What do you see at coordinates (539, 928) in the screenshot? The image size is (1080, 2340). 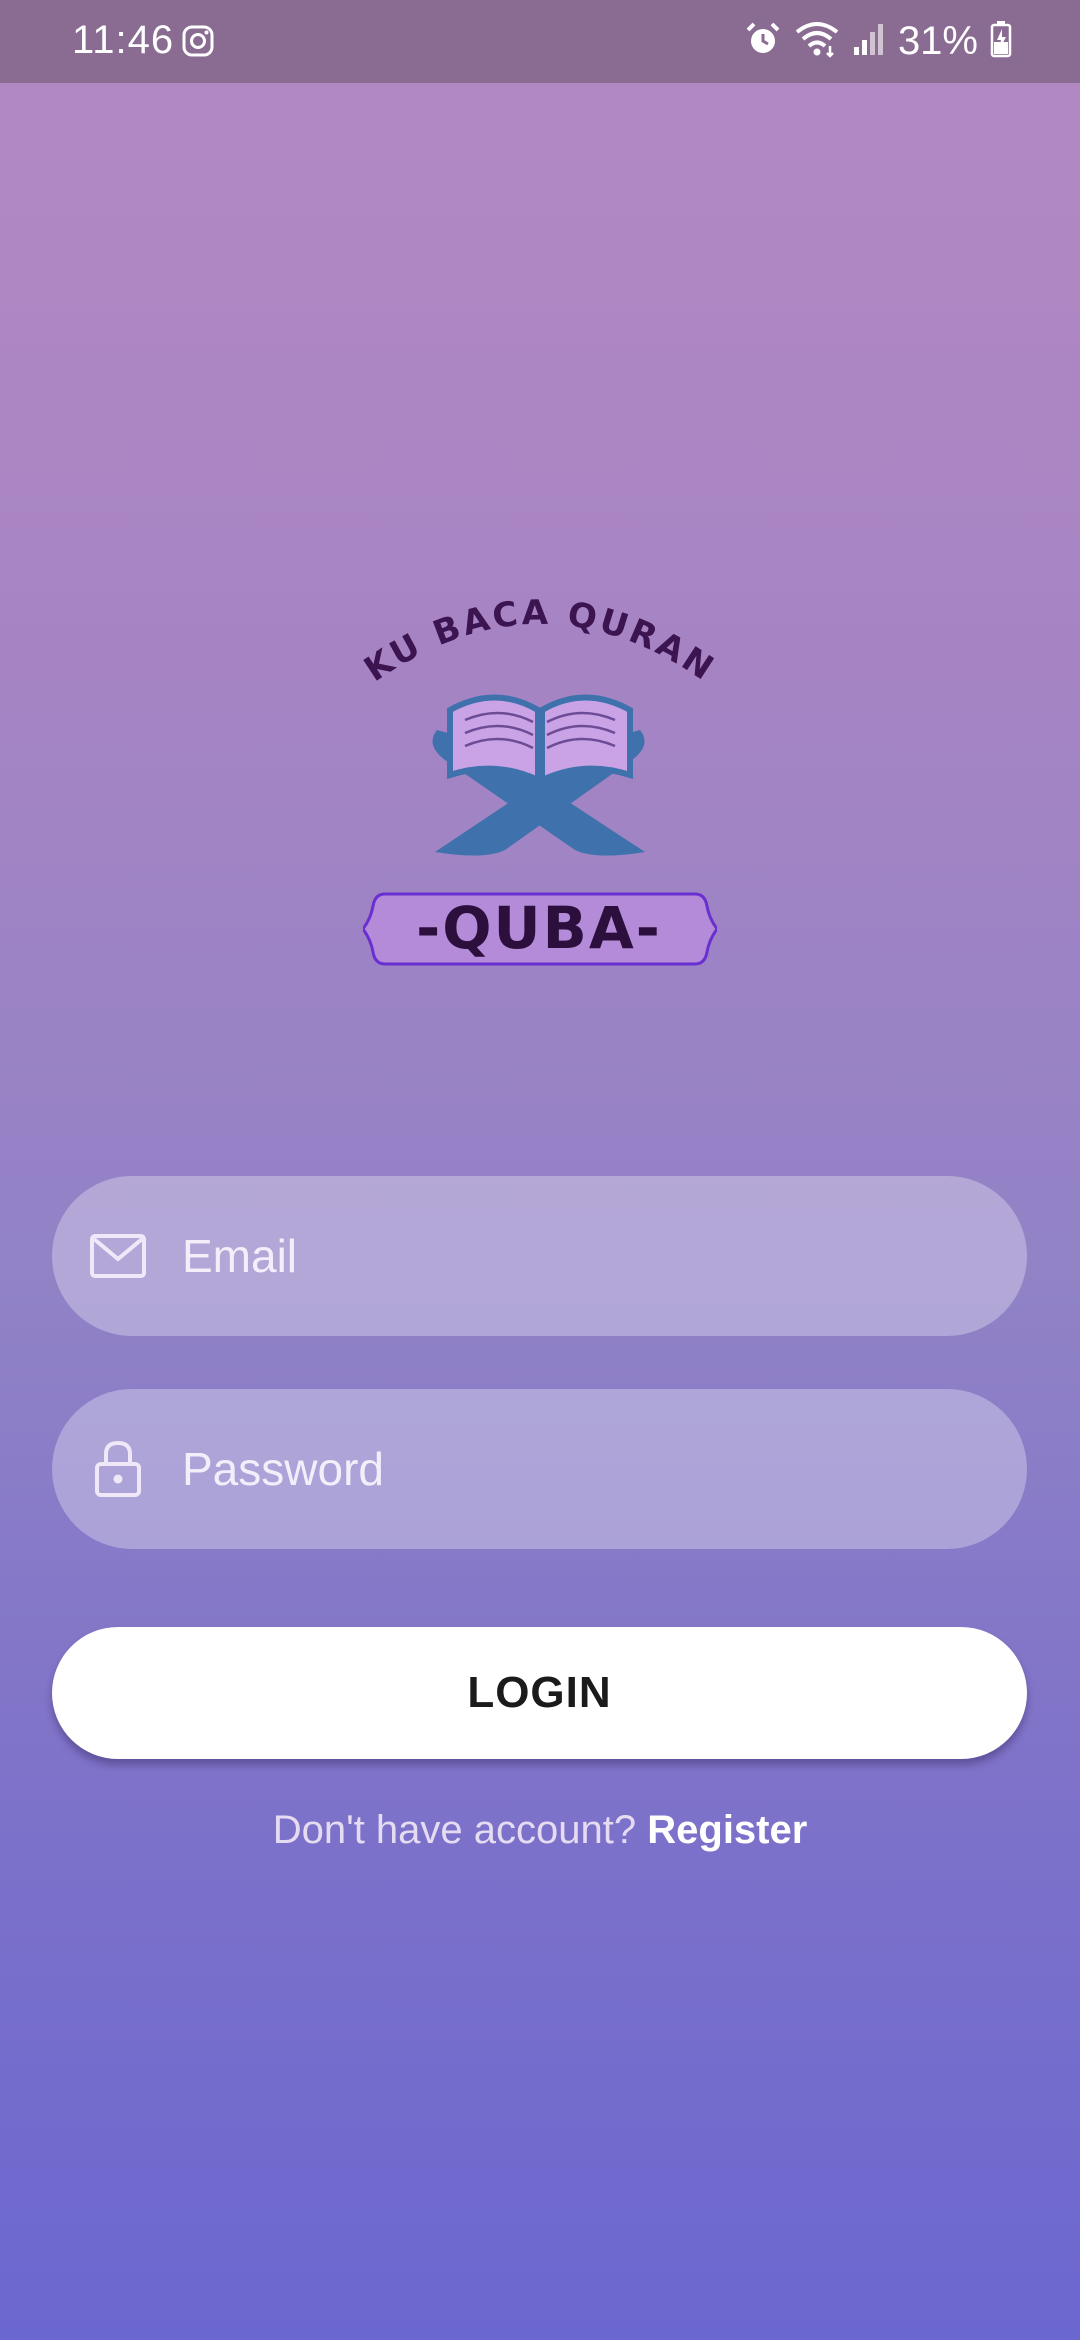 I see `logo-badge-text: -QUBA-` at bounding box center [539, 928].